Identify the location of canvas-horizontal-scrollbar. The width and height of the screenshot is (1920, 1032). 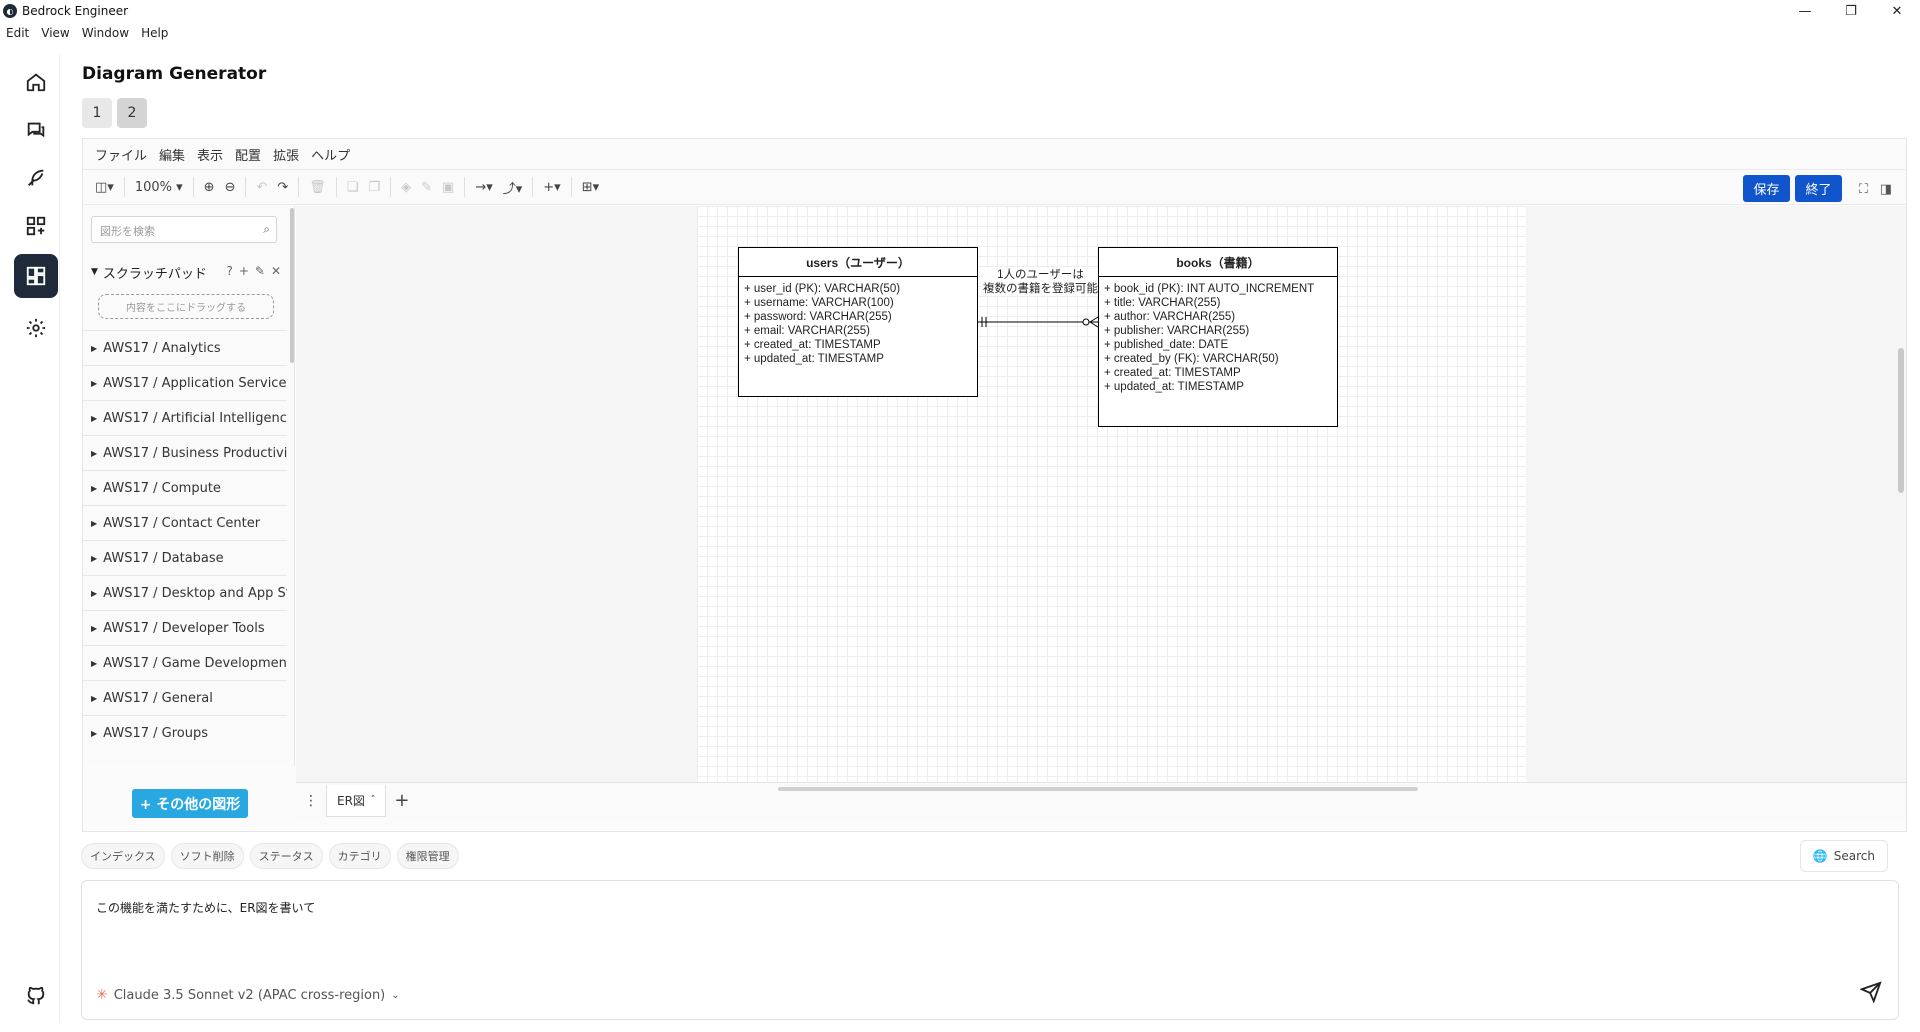
(1098, 789).